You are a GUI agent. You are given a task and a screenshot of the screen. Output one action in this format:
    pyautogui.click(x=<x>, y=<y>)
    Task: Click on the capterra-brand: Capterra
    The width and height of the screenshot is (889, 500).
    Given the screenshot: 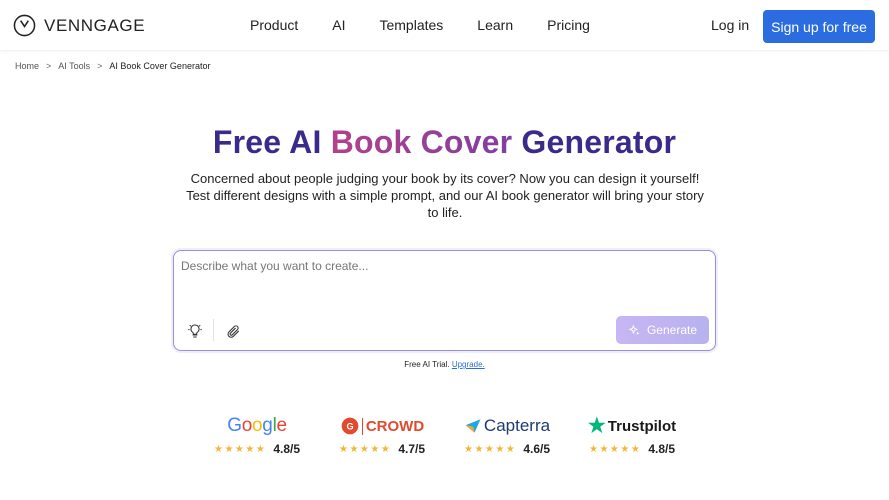 What is the action you would take?
    pyautogui.click(x=517, y=425)
    